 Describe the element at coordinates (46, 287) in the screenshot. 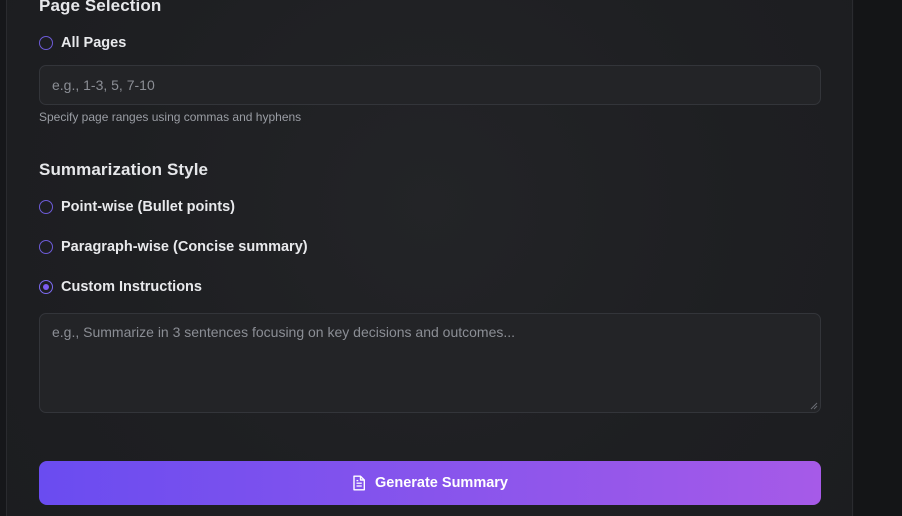

I see `custom-instructions-radio` at that location.